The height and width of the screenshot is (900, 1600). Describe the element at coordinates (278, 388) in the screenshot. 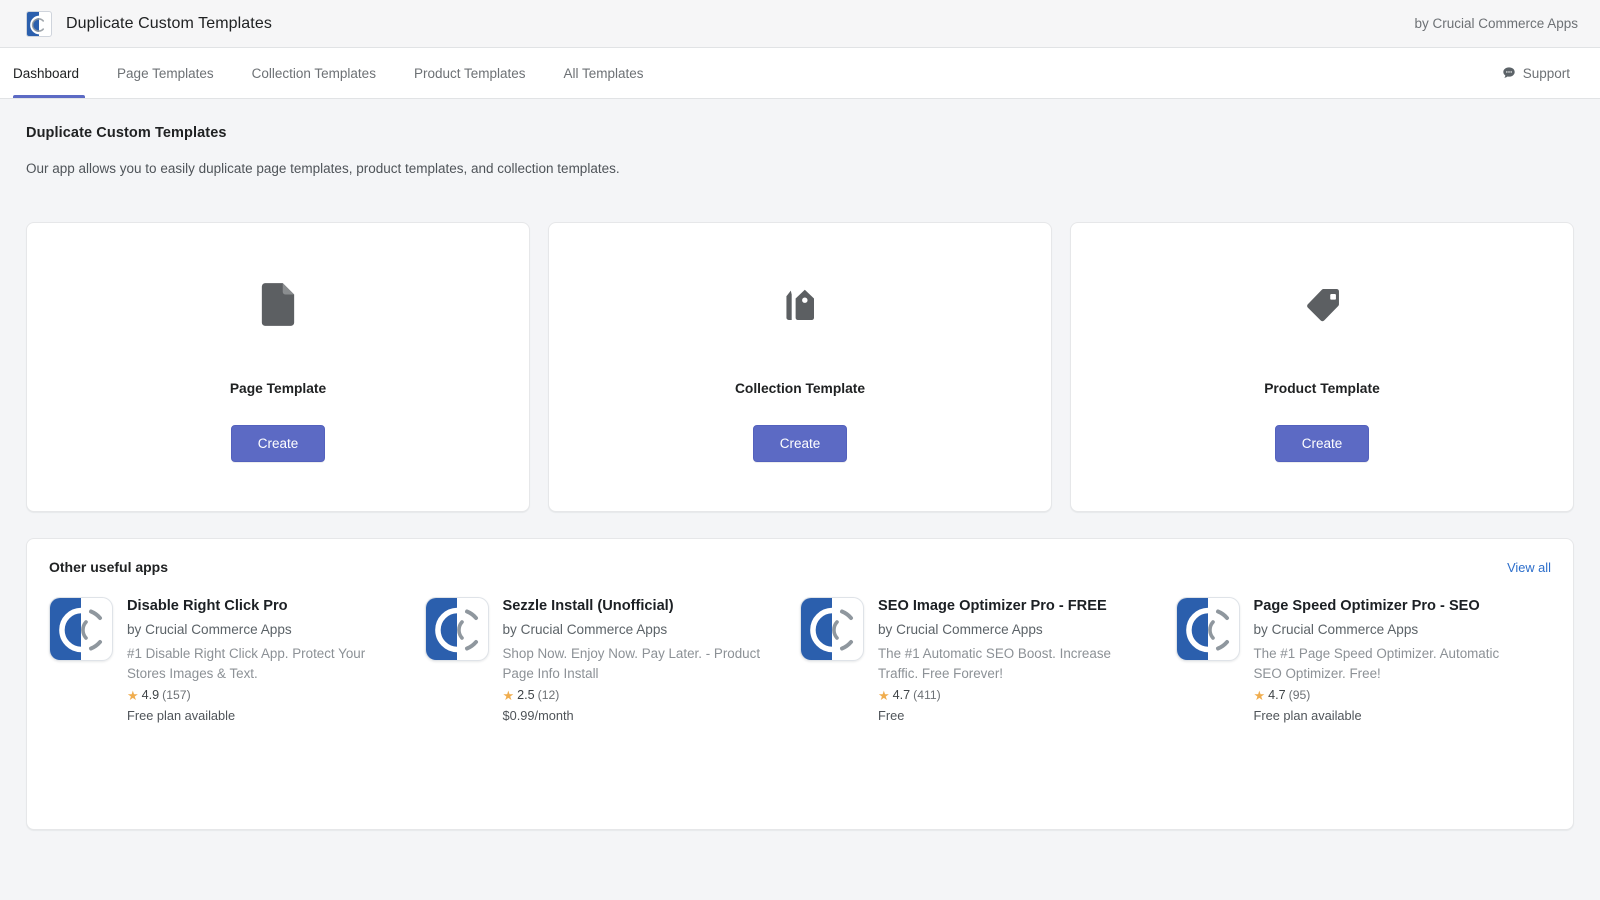

I see `template-card-page-title: Page Template` at that location.